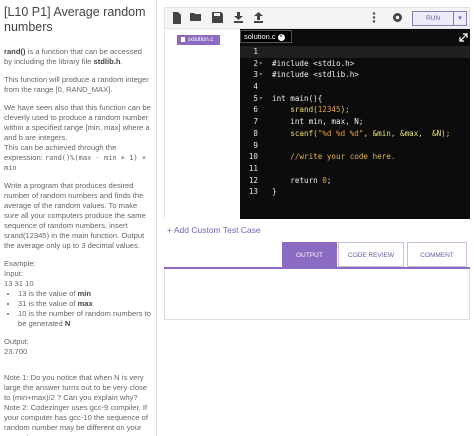  Describe the element at coordinates (217, 18) in the screenshot. I see `save-icon` at that location.